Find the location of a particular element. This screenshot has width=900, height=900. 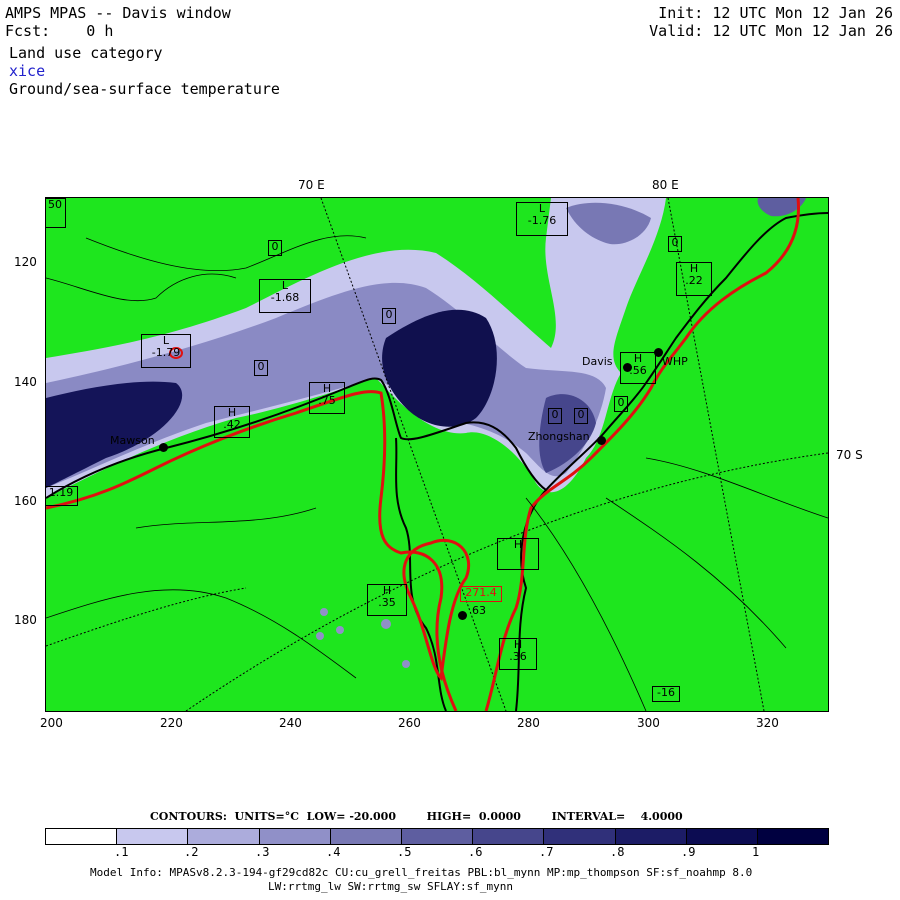

station-inland-value: 63 is located at coordinates (479, 610).